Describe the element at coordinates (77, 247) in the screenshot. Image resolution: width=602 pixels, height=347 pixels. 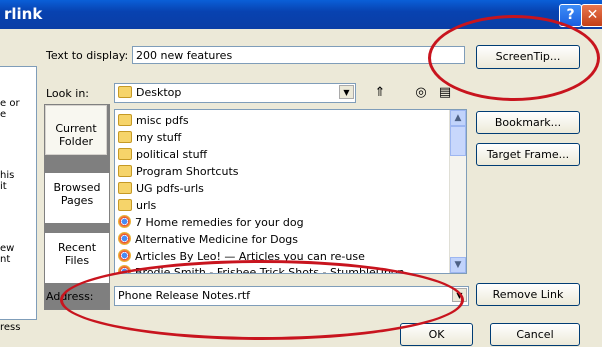
I see `place-label: Recent` at that location.